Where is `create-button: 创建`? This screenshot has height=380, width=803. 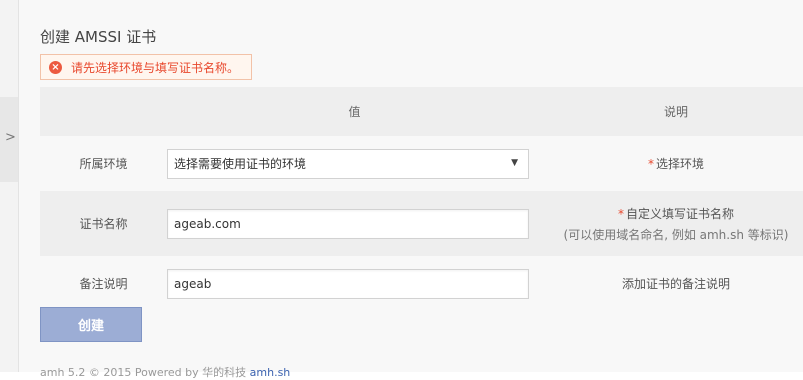
create-button: 创建 is located at coordinates (91, 324).